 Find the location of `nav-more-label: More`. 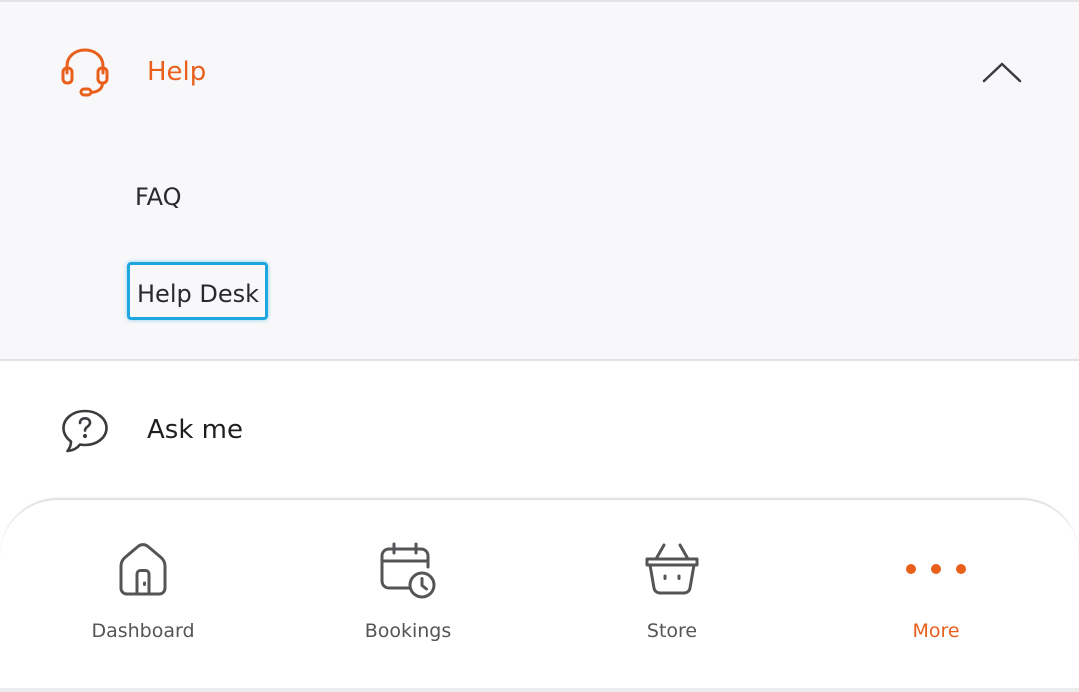

nav-more-label: More is located at coordinates (936, 631).